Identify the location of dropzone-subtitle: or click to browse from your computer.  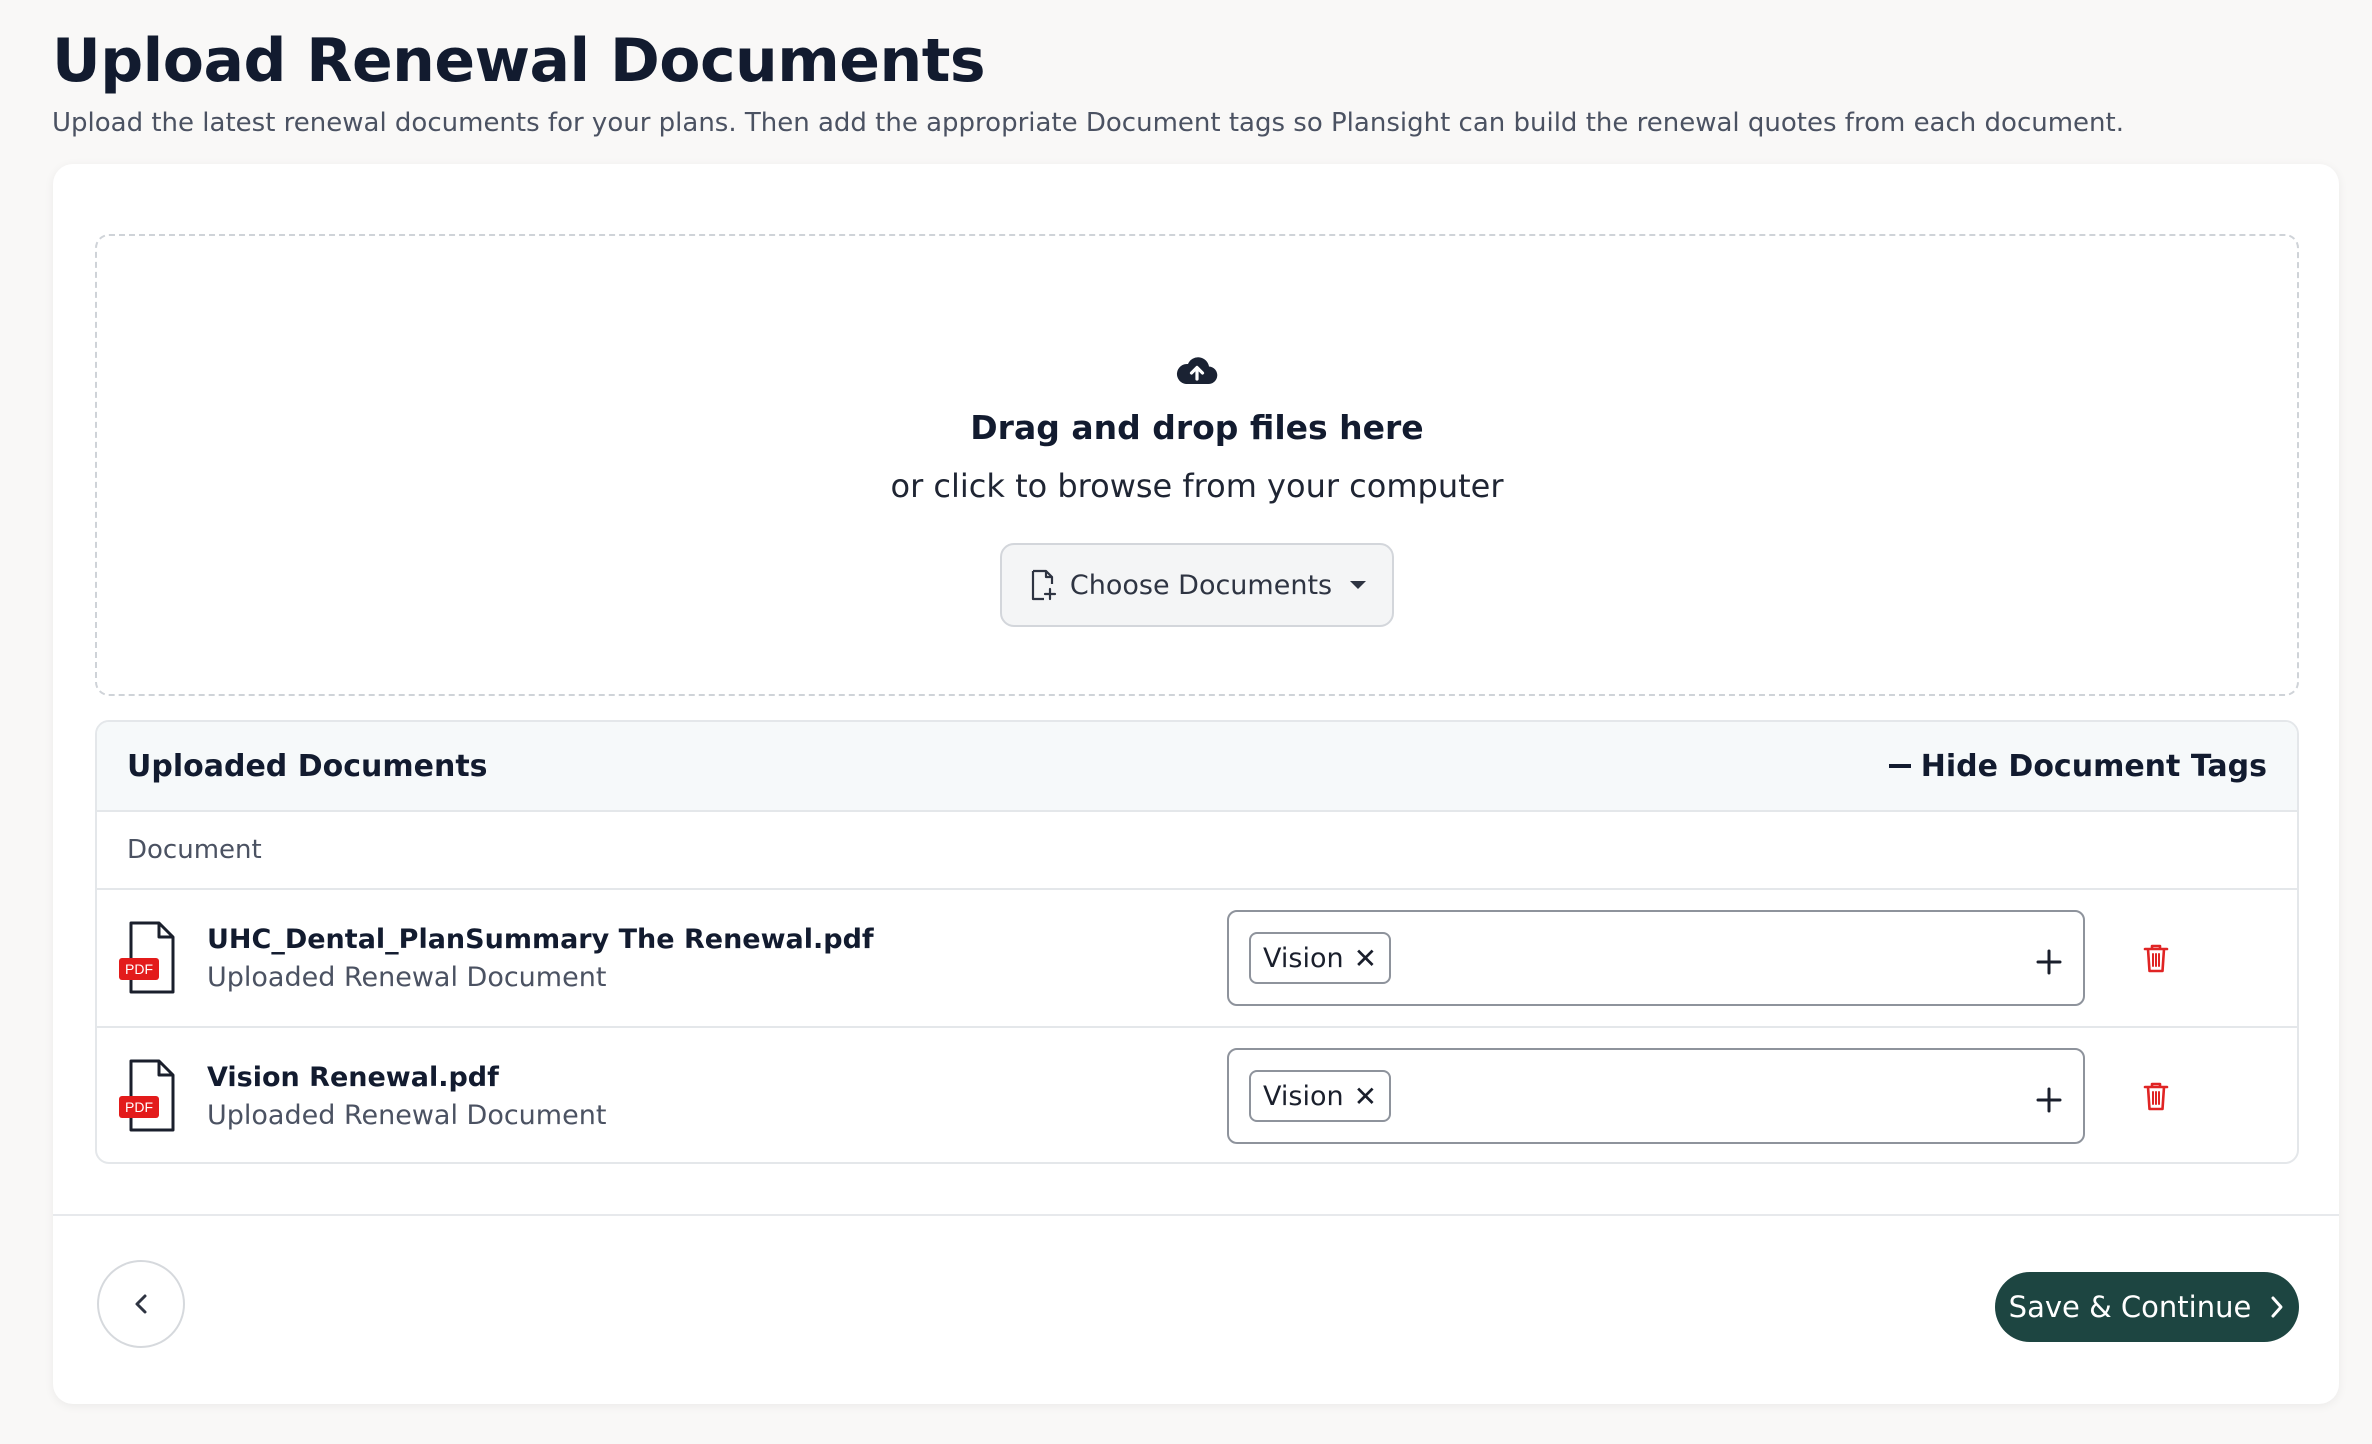
(1197, 486).